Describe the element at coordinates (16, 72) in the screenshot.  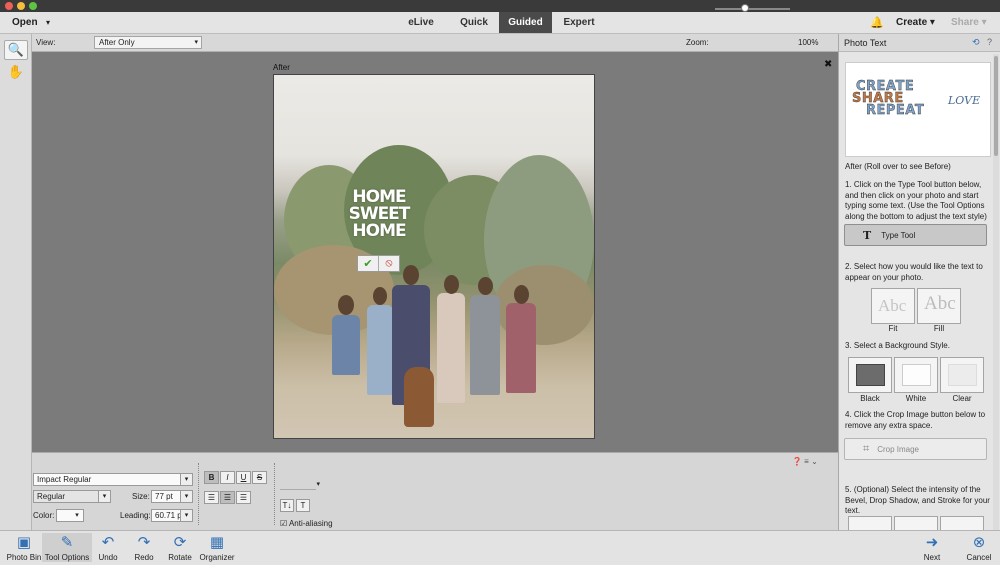
I see `hand-tool-icon: ✋` at that location.